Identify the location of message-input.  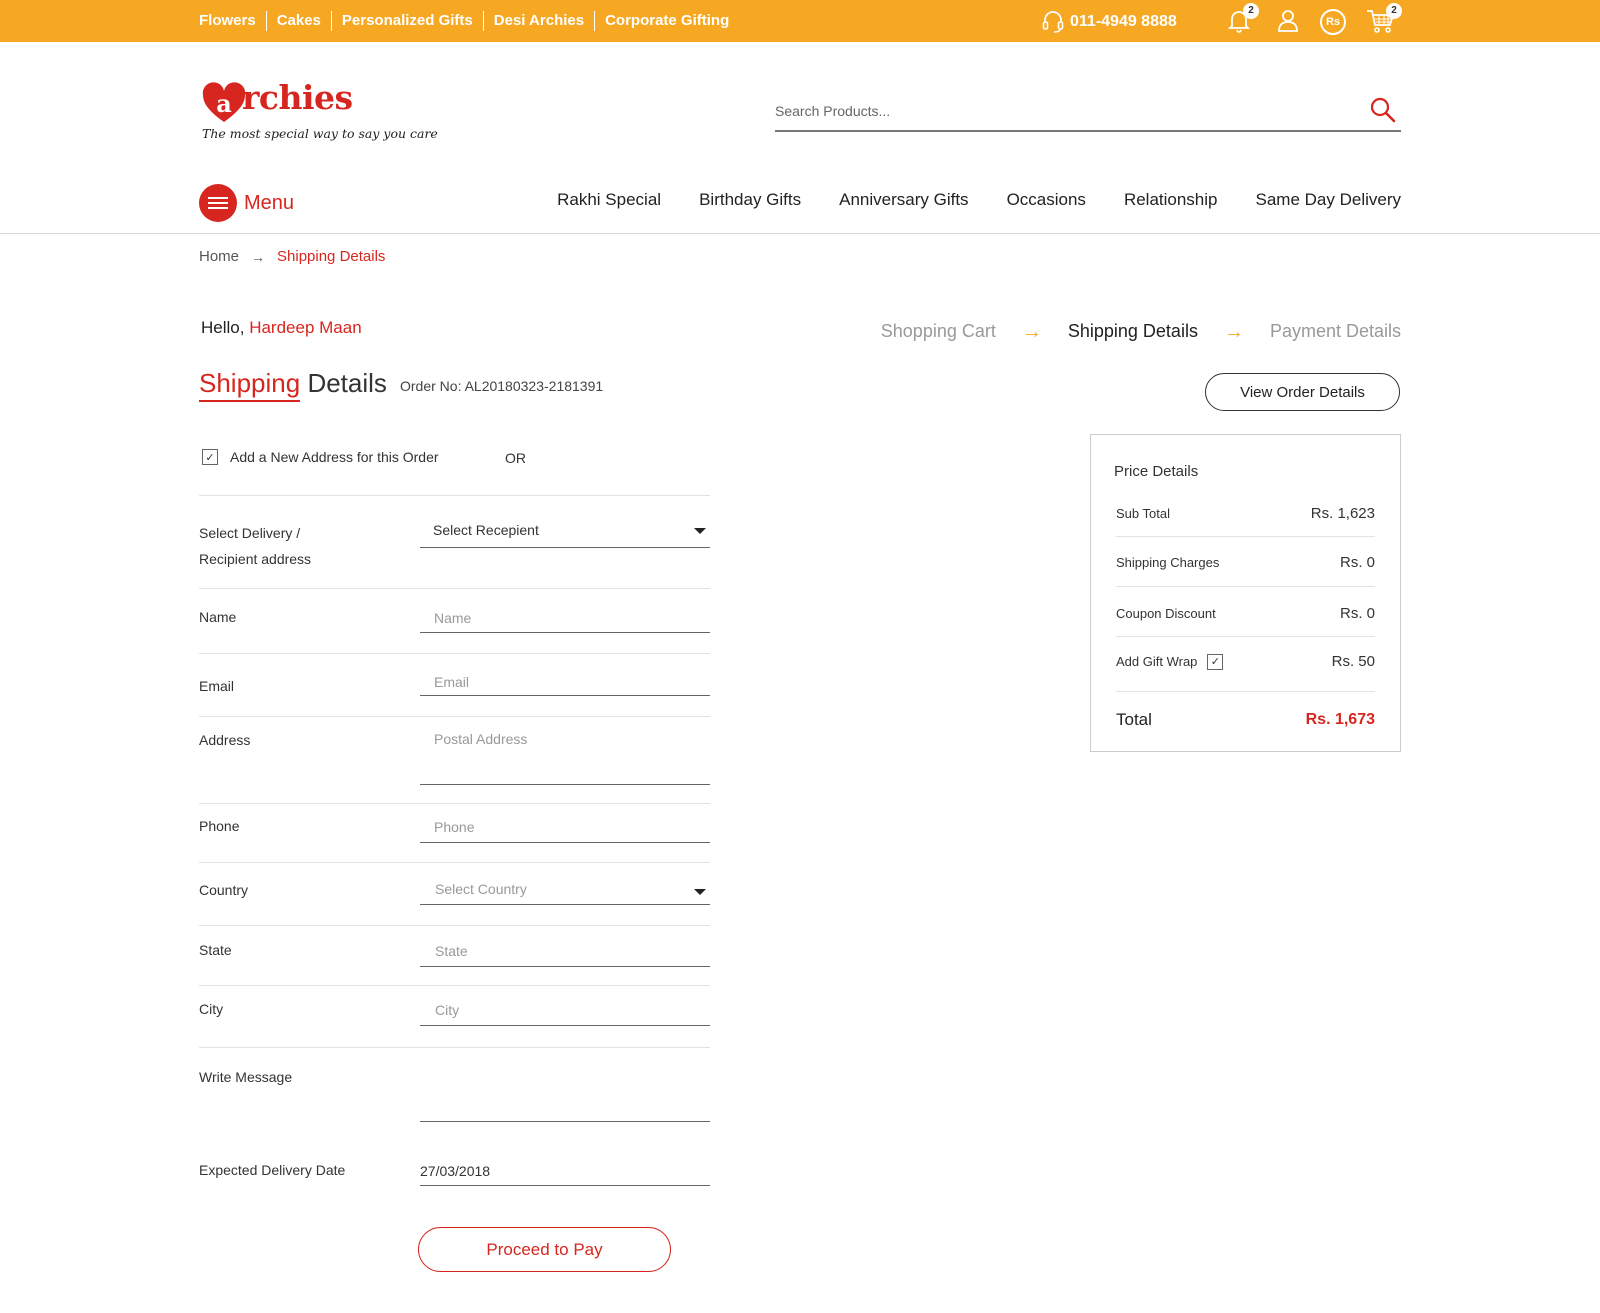
(565, 1092).